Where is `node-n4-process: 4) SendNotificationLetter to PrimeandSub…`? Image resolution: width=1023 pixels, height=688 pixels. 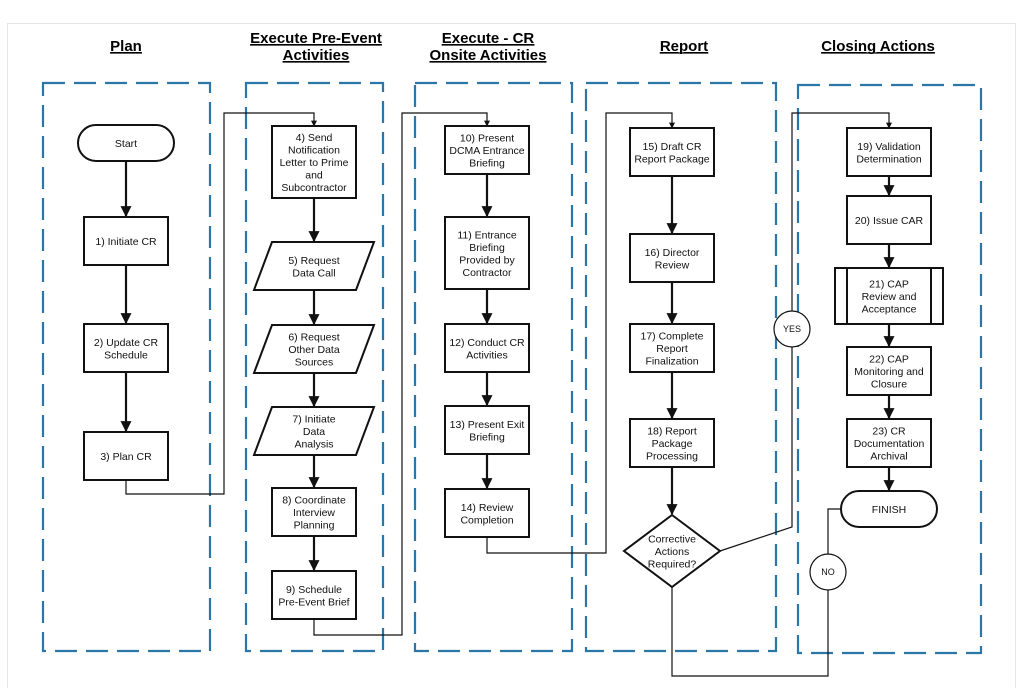 node-n4-process: 4) SendNotificationLetter to PrimeandSub… is located at coordinates (314, 162).